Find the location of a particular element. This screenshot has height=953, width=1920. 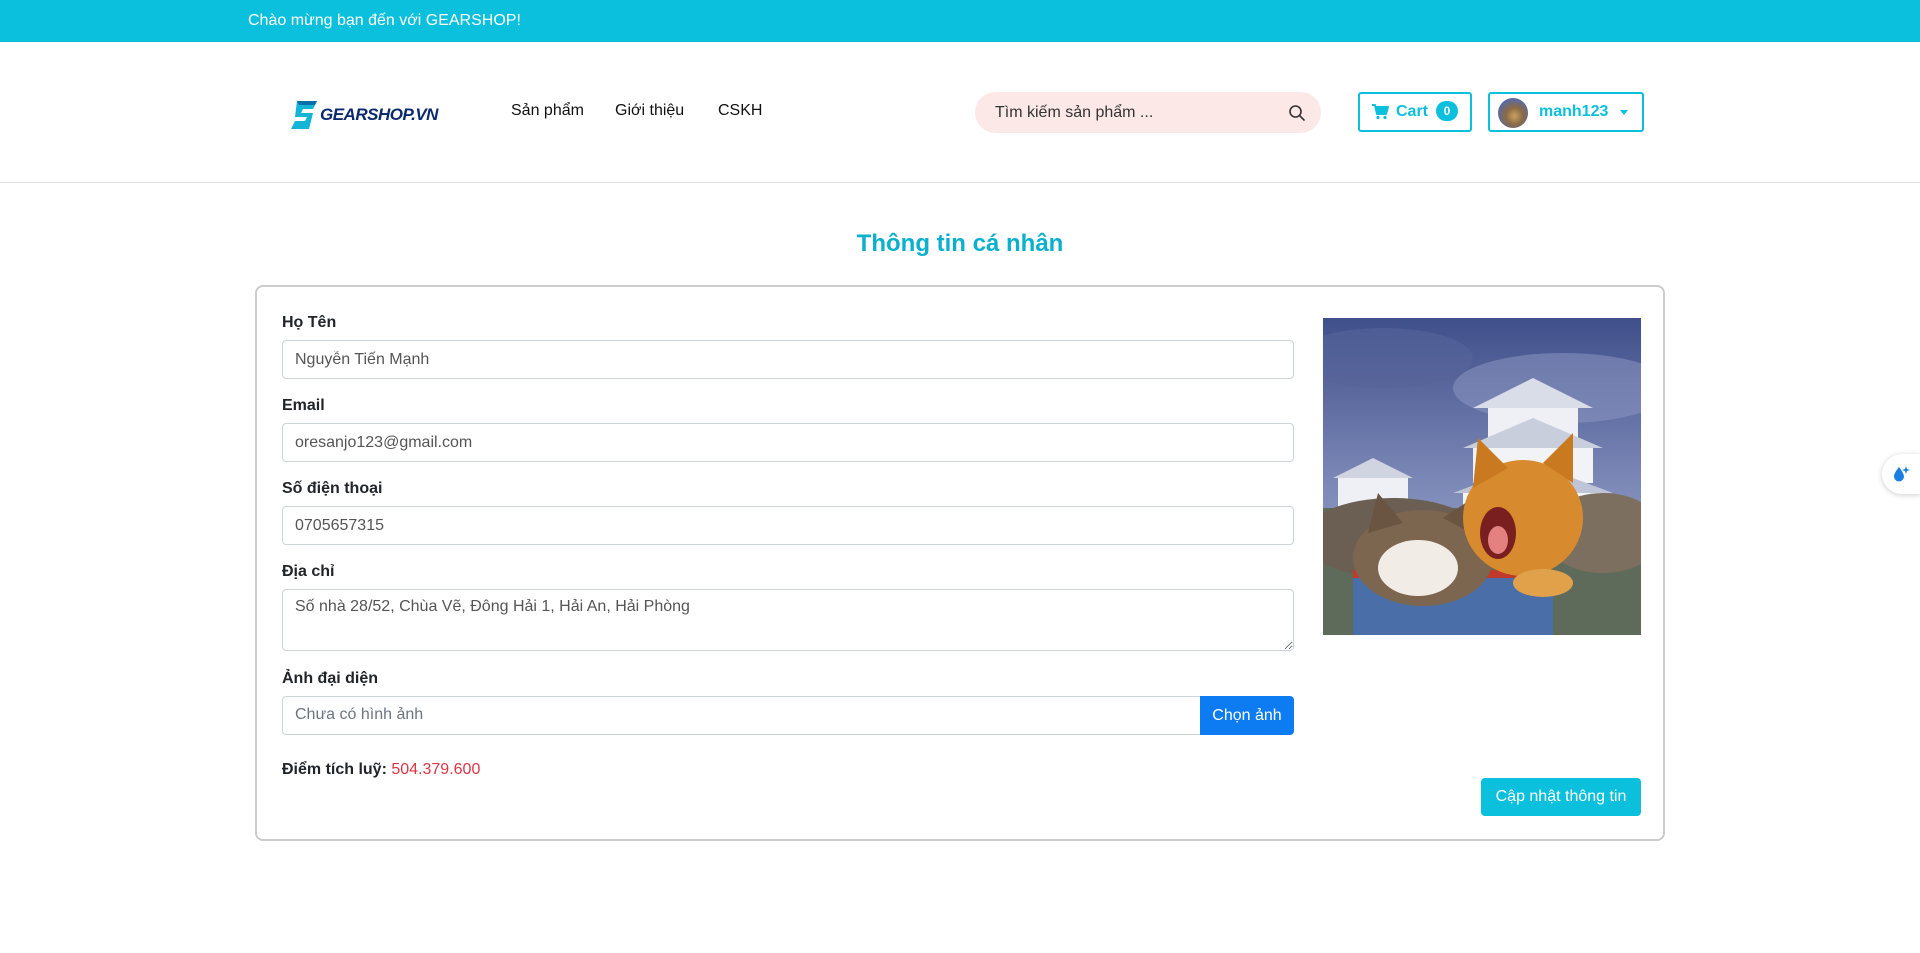

floating-widget is located at coordinates (1901, 474).